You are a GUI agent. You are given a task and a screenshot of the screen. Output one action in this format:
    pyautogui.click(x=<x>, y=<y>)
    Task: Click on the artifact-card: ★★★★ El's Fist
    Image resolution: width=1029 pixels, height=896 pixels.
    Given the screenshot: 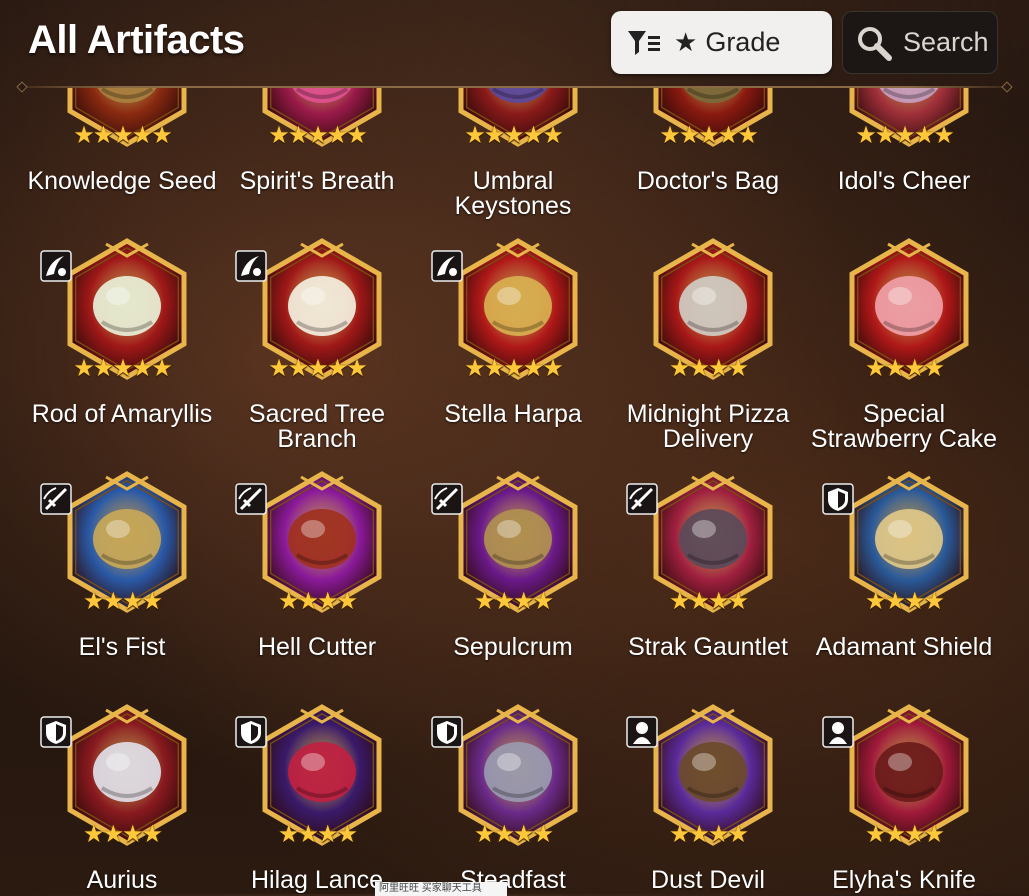 What is the action you would take?
    pyautogui.click(x=122, y=583)
    